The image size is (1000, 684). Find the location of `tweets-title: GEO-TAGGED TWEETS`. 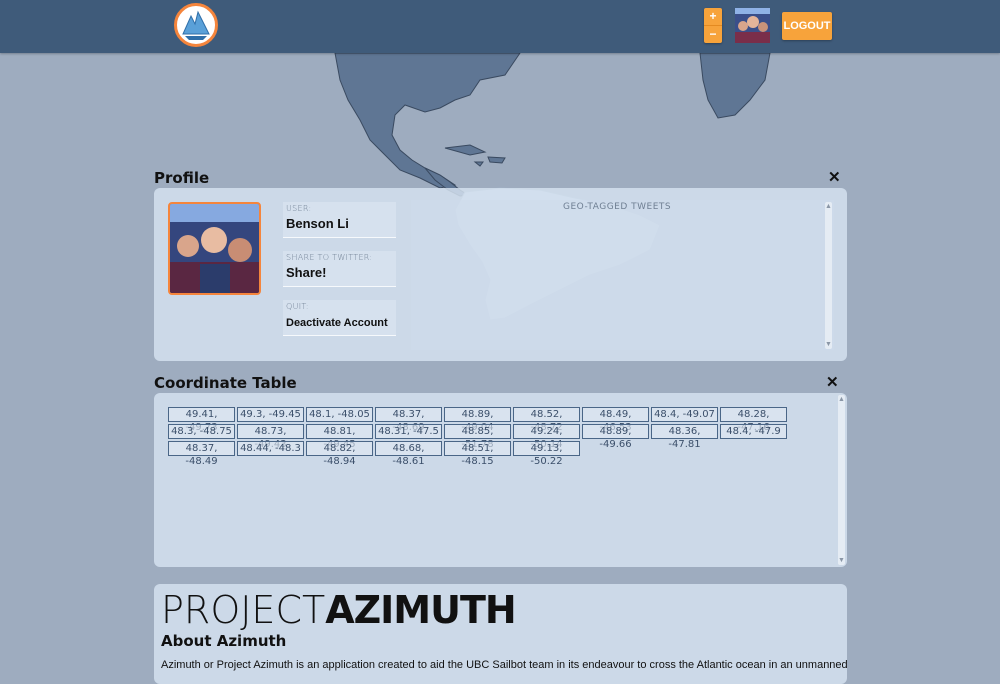

tweets-title: GEO-TAGGED TWEETS is located at coordinates (617, 207).